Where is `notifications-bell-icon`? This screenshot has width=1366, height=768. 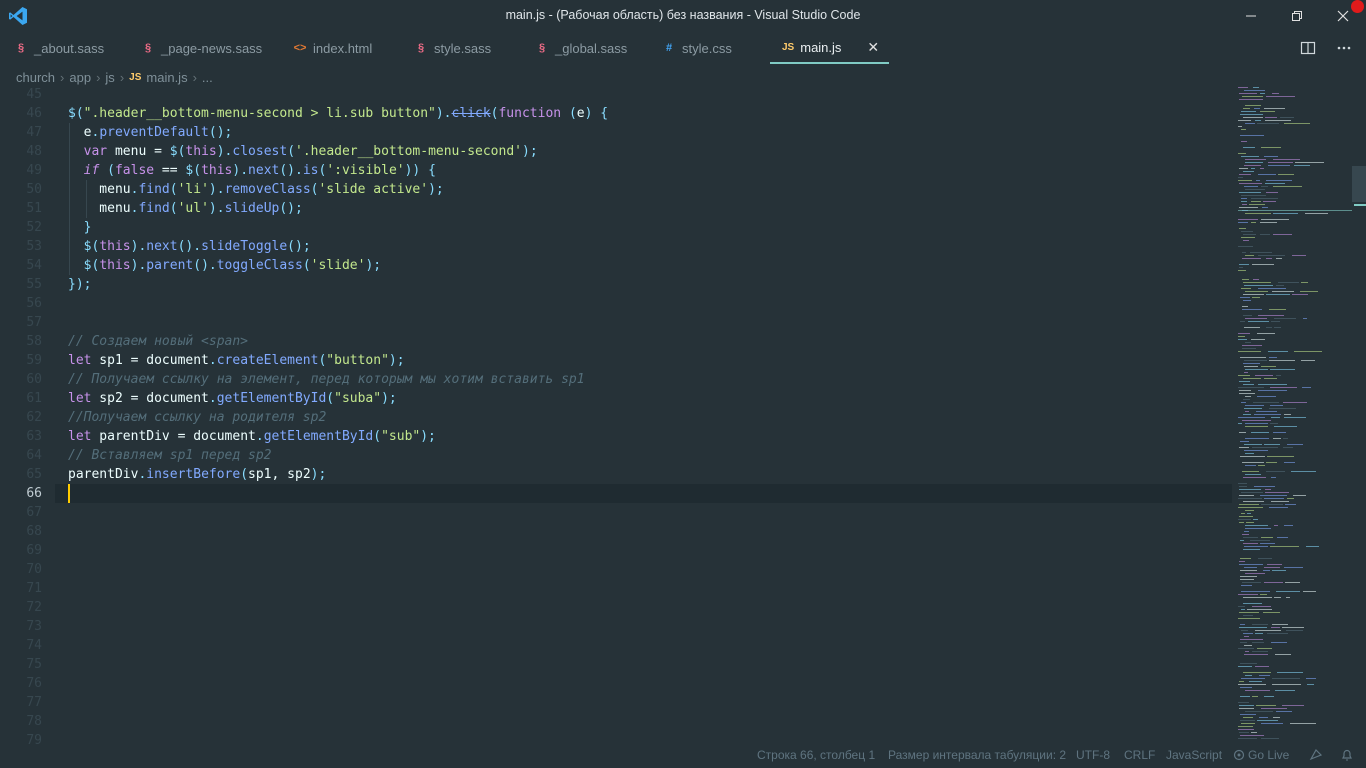 notifications-bell-icon is located at coordinates (1347, 756).